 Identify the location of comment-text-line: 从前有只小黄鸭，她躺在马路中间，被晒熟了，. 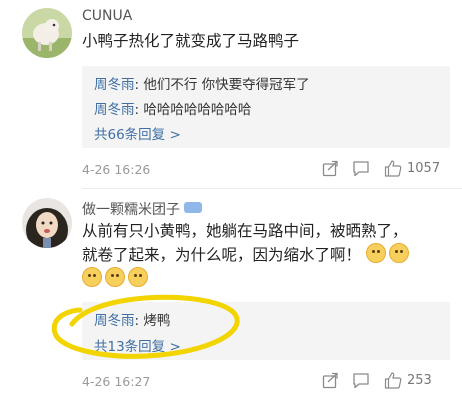
(245, 231).